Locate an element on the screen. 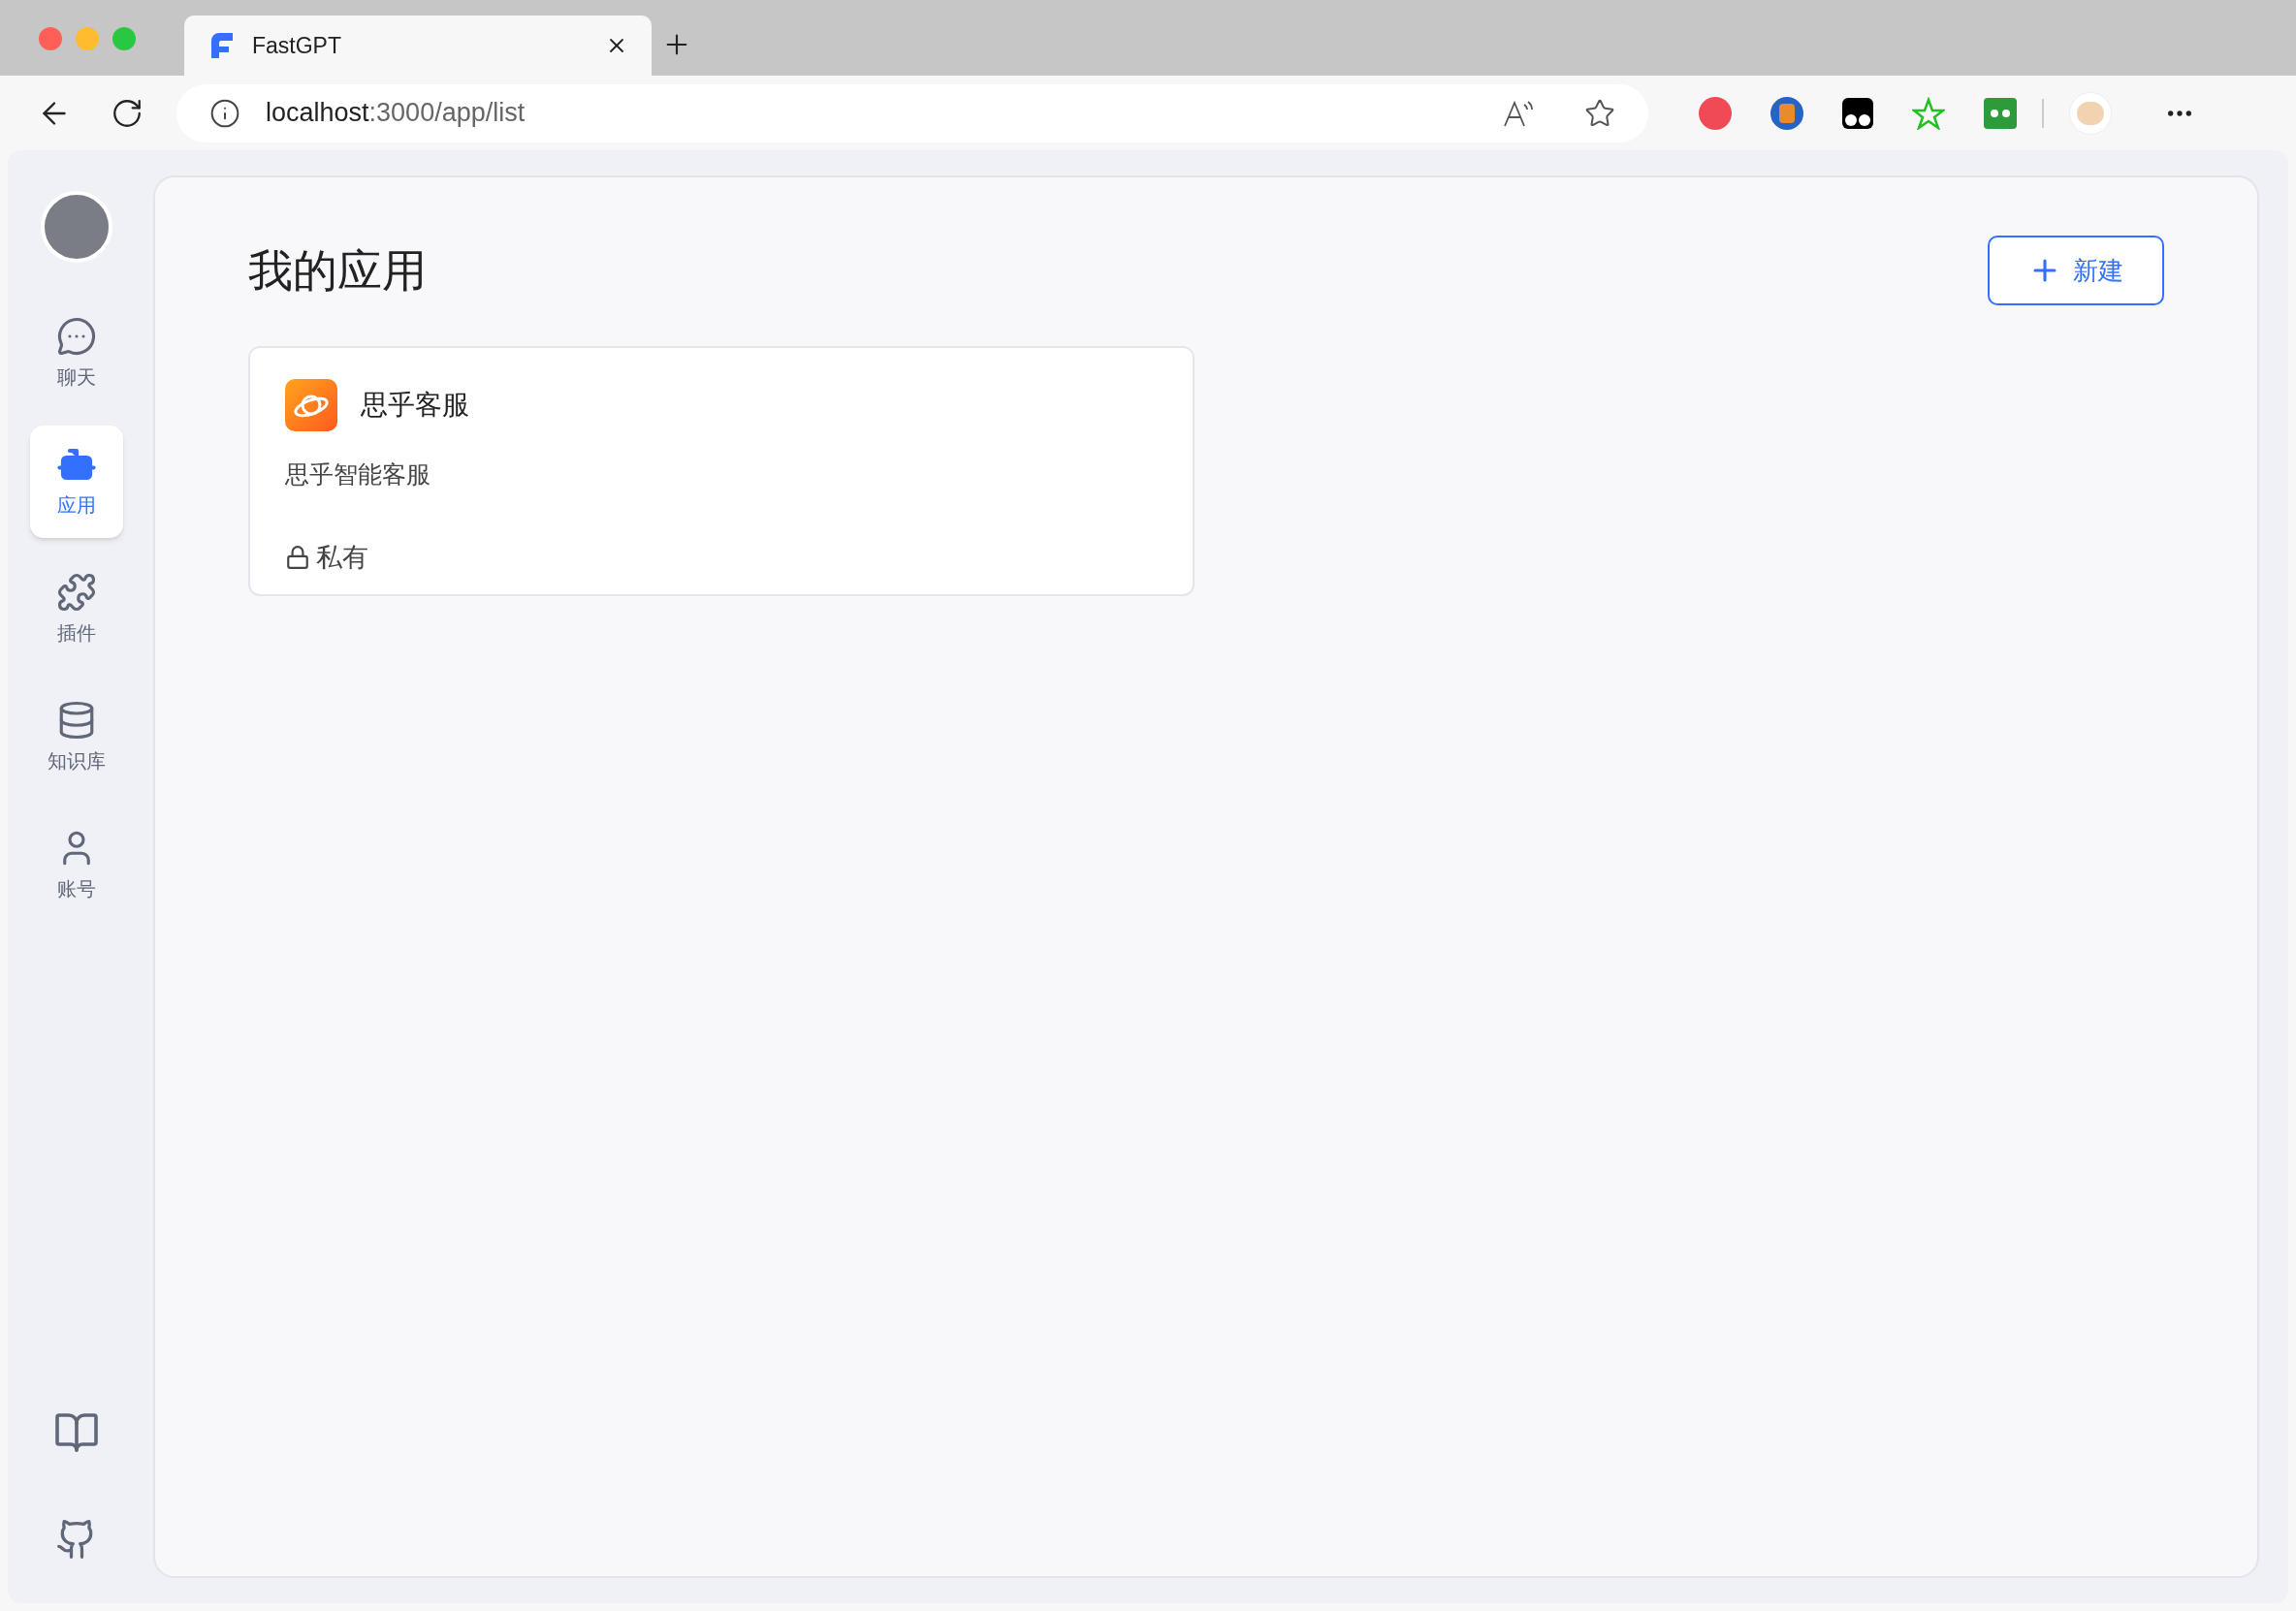 Image resolution: width=2296 pixels, height=1611 pixels. app-card: 思乎客服 思乎智能客服 私有 is located at coordinates (721, 471).